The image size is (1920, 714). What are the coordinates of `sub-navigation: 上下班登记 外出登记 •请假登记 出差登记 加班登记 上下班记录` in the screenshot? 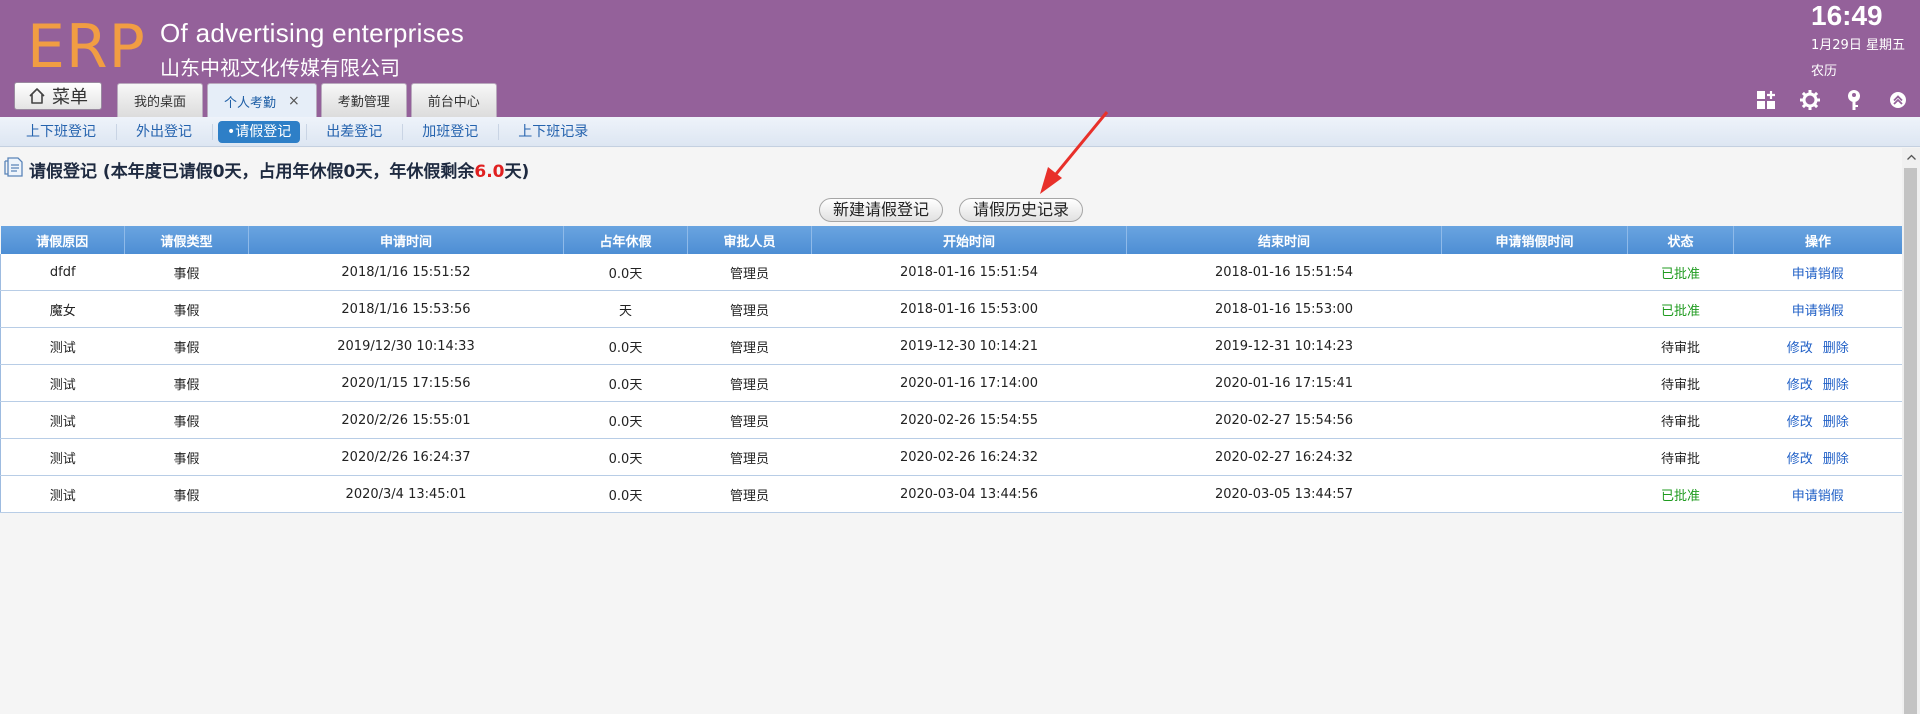 It's located at (960, 132).